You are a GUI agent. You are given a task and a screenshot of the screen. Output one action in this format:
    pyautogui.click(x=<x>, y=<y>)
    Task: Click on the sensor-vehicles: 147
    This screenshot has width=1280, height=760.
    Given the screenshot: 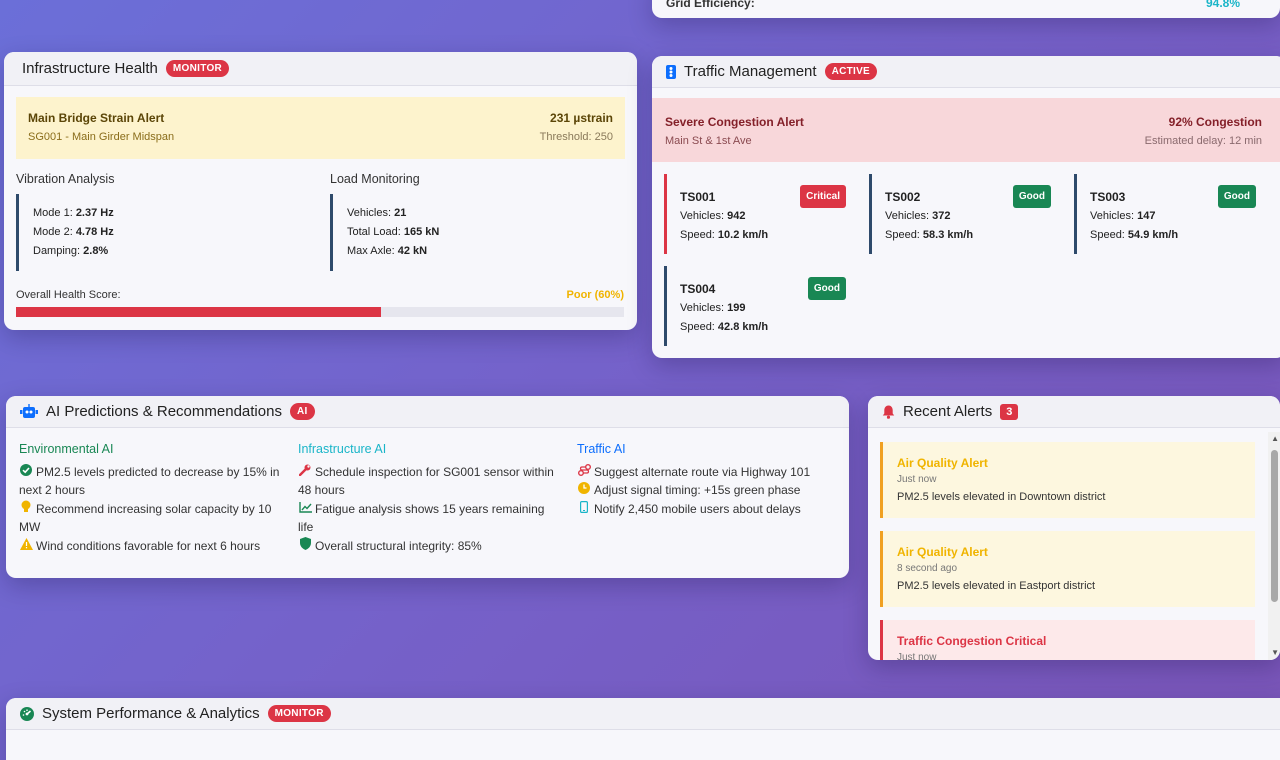 What is the action you would take?
    pyautogui.click(x=1146, y=216)
    